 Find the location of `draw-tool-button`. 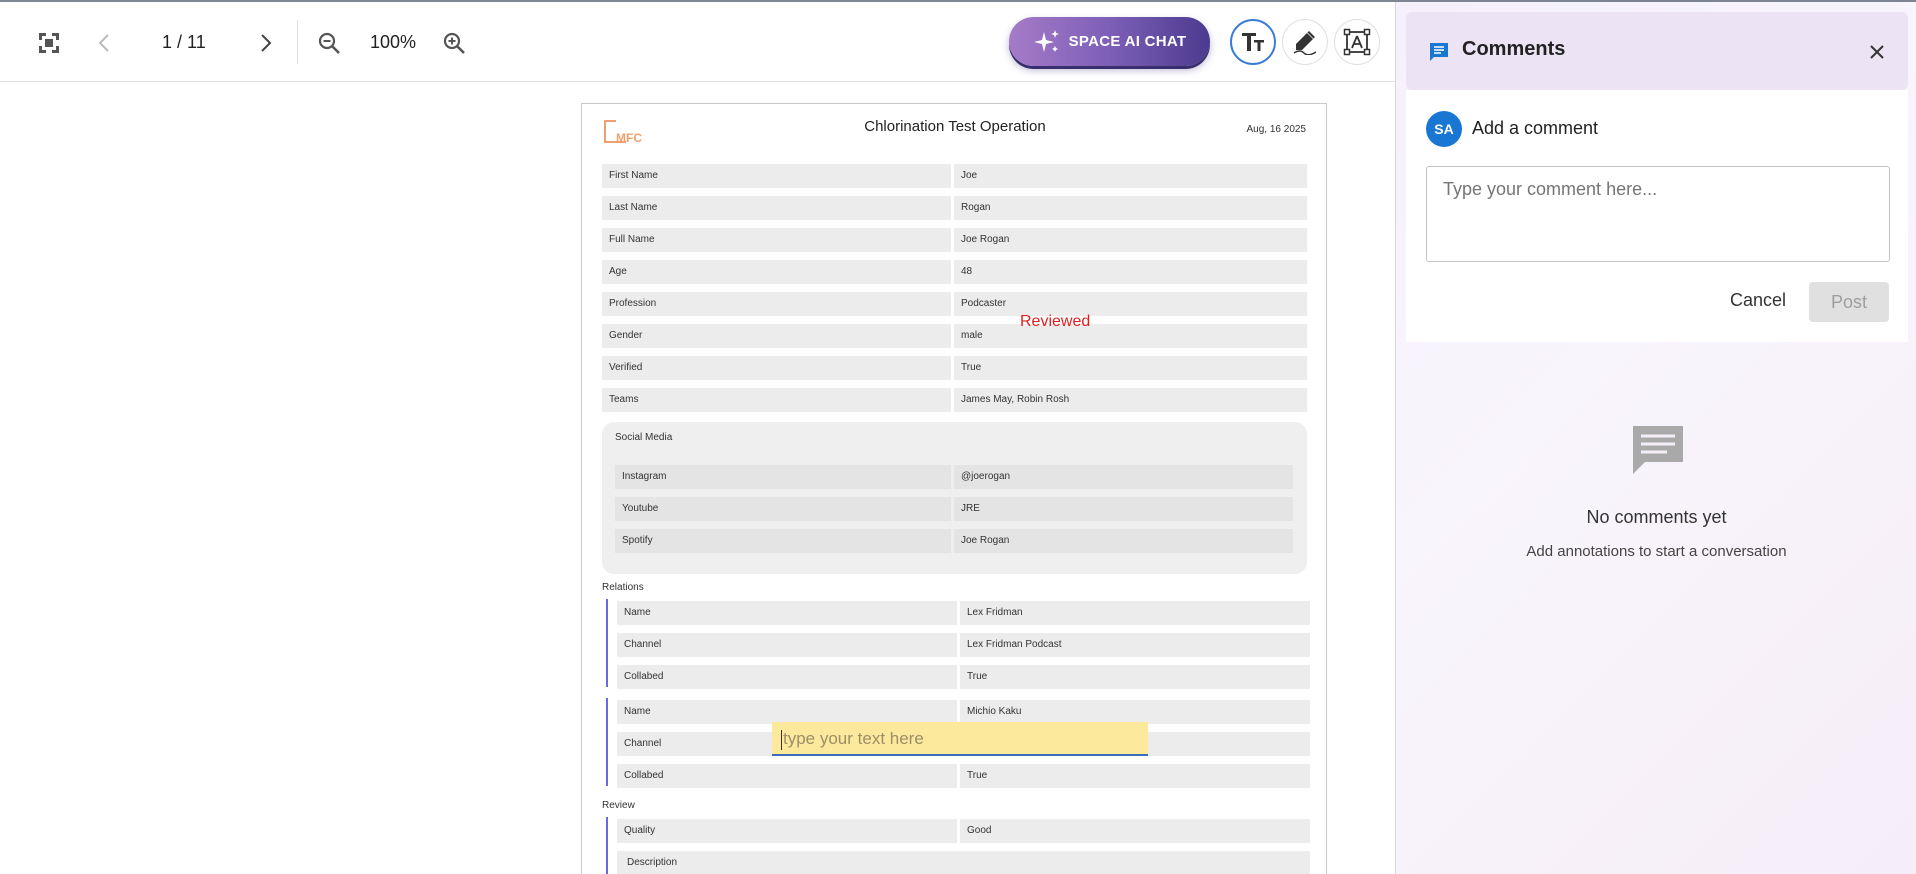

draw-tool-button is located at coordinates (1305, 42).